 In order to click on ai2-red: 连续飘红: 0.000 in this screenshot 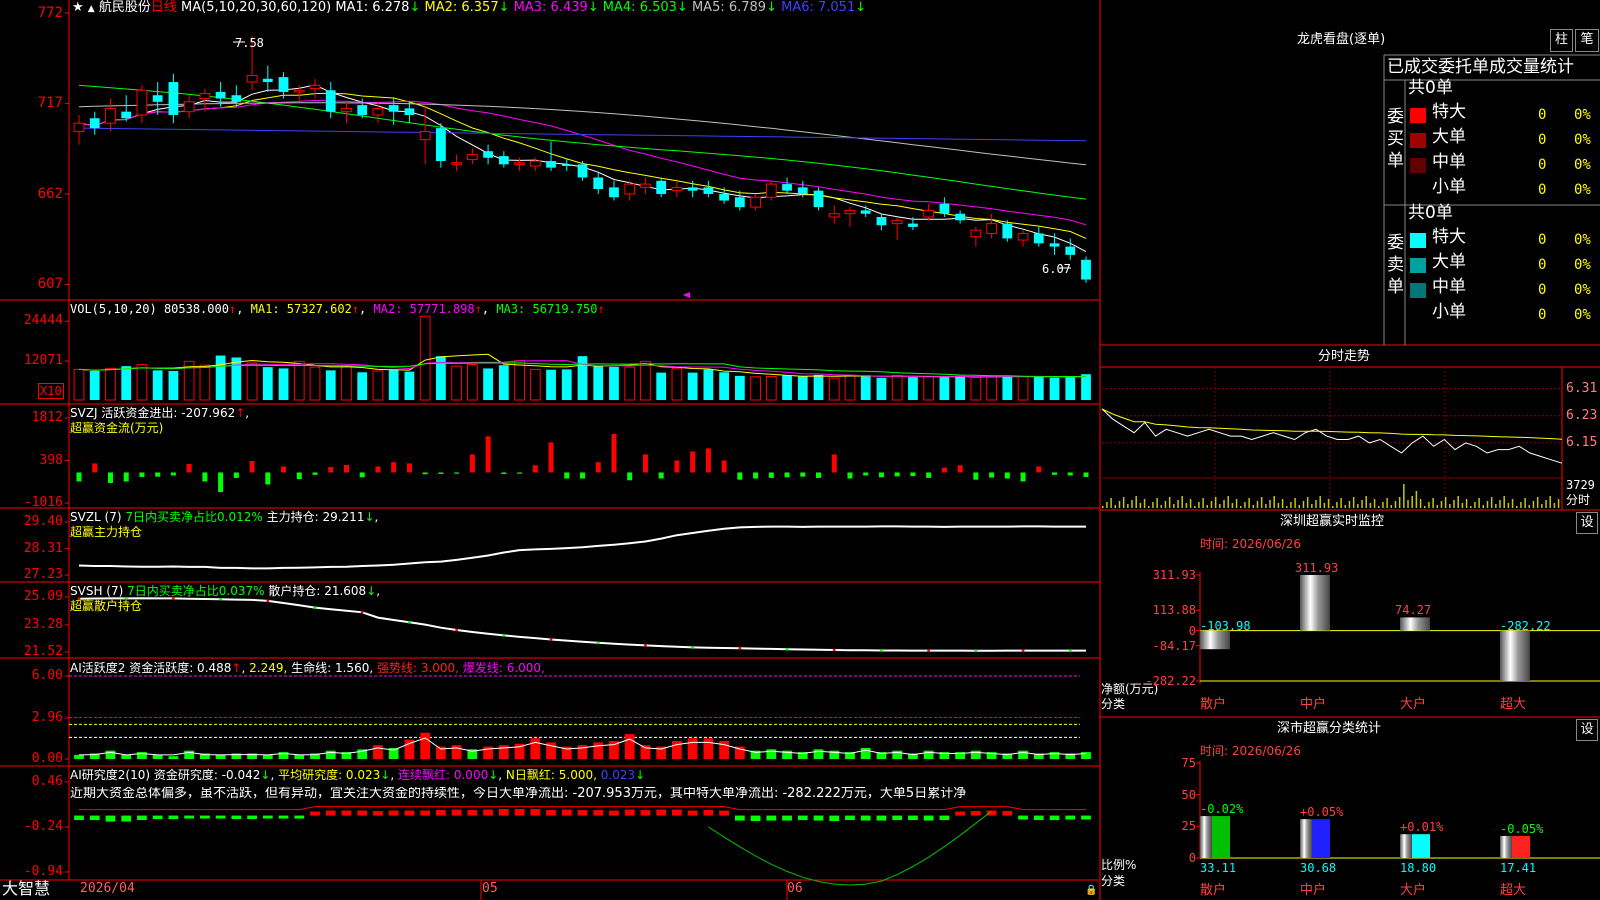, I will do `click(443, 775)`.